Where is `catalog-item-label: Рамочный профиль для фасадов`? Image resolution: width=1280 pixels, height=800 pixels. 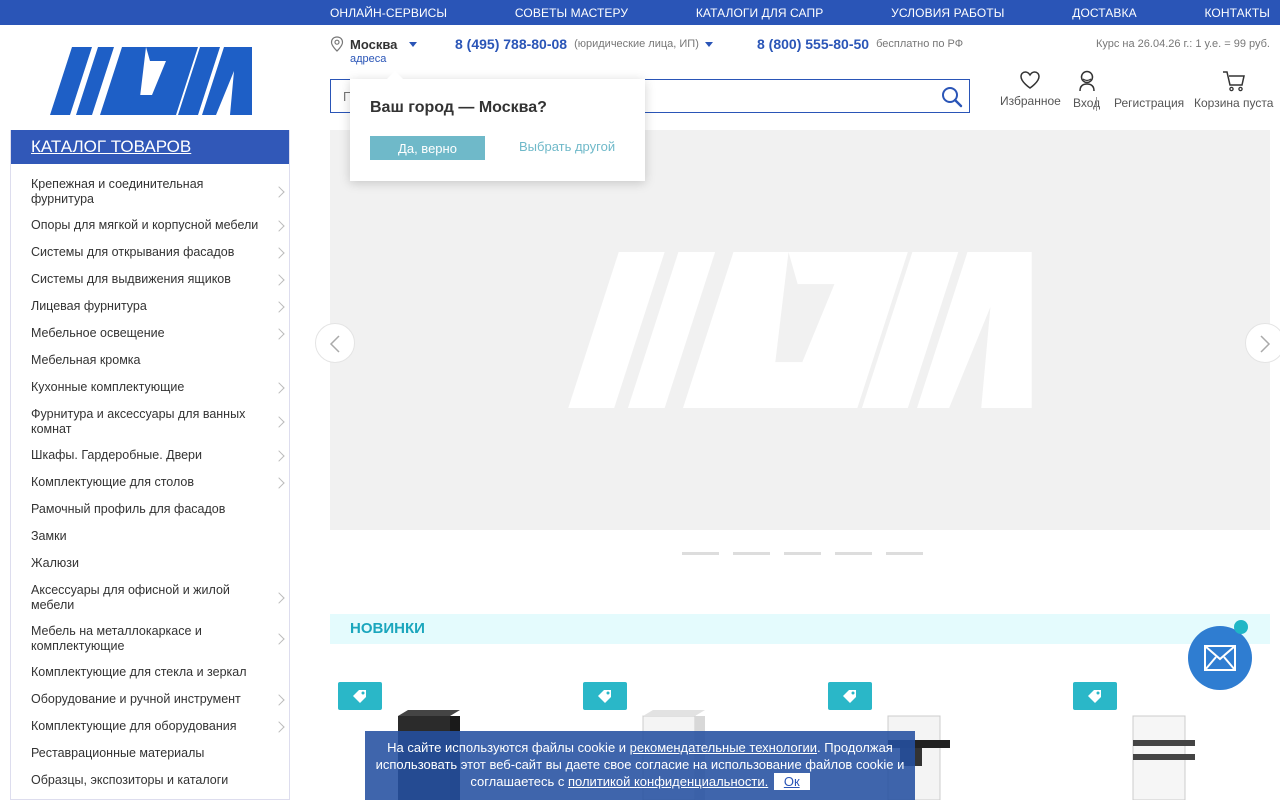
catalog-item-label: Рамочный профиль для фасадов is located at coordinates (128, 509).